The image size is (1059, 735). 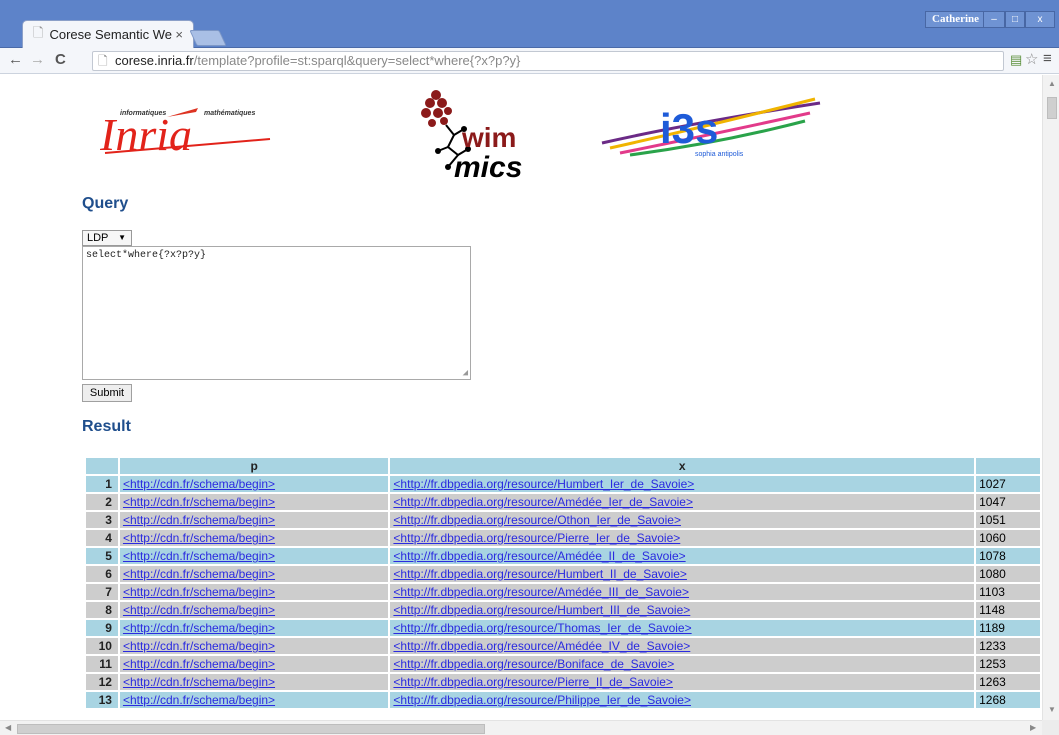 What do you see at coordinates (102, 538) in the screenshot?
I see `row-index: 4` at bounding box center [102, 538].